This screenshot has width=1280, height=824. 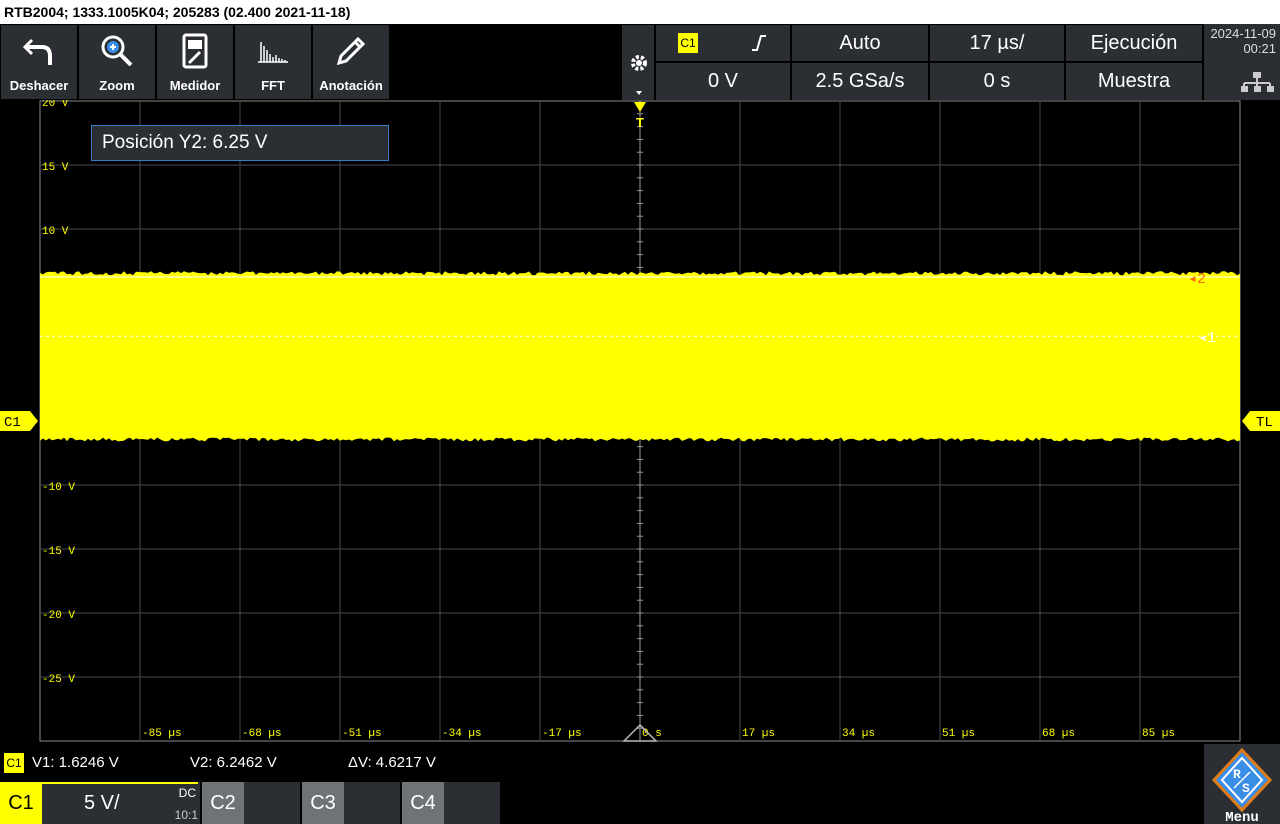 I want to click on channel-bar: C1 5 V/ DC 10:1 C2 C3 C4, so click(x=640, y=803).